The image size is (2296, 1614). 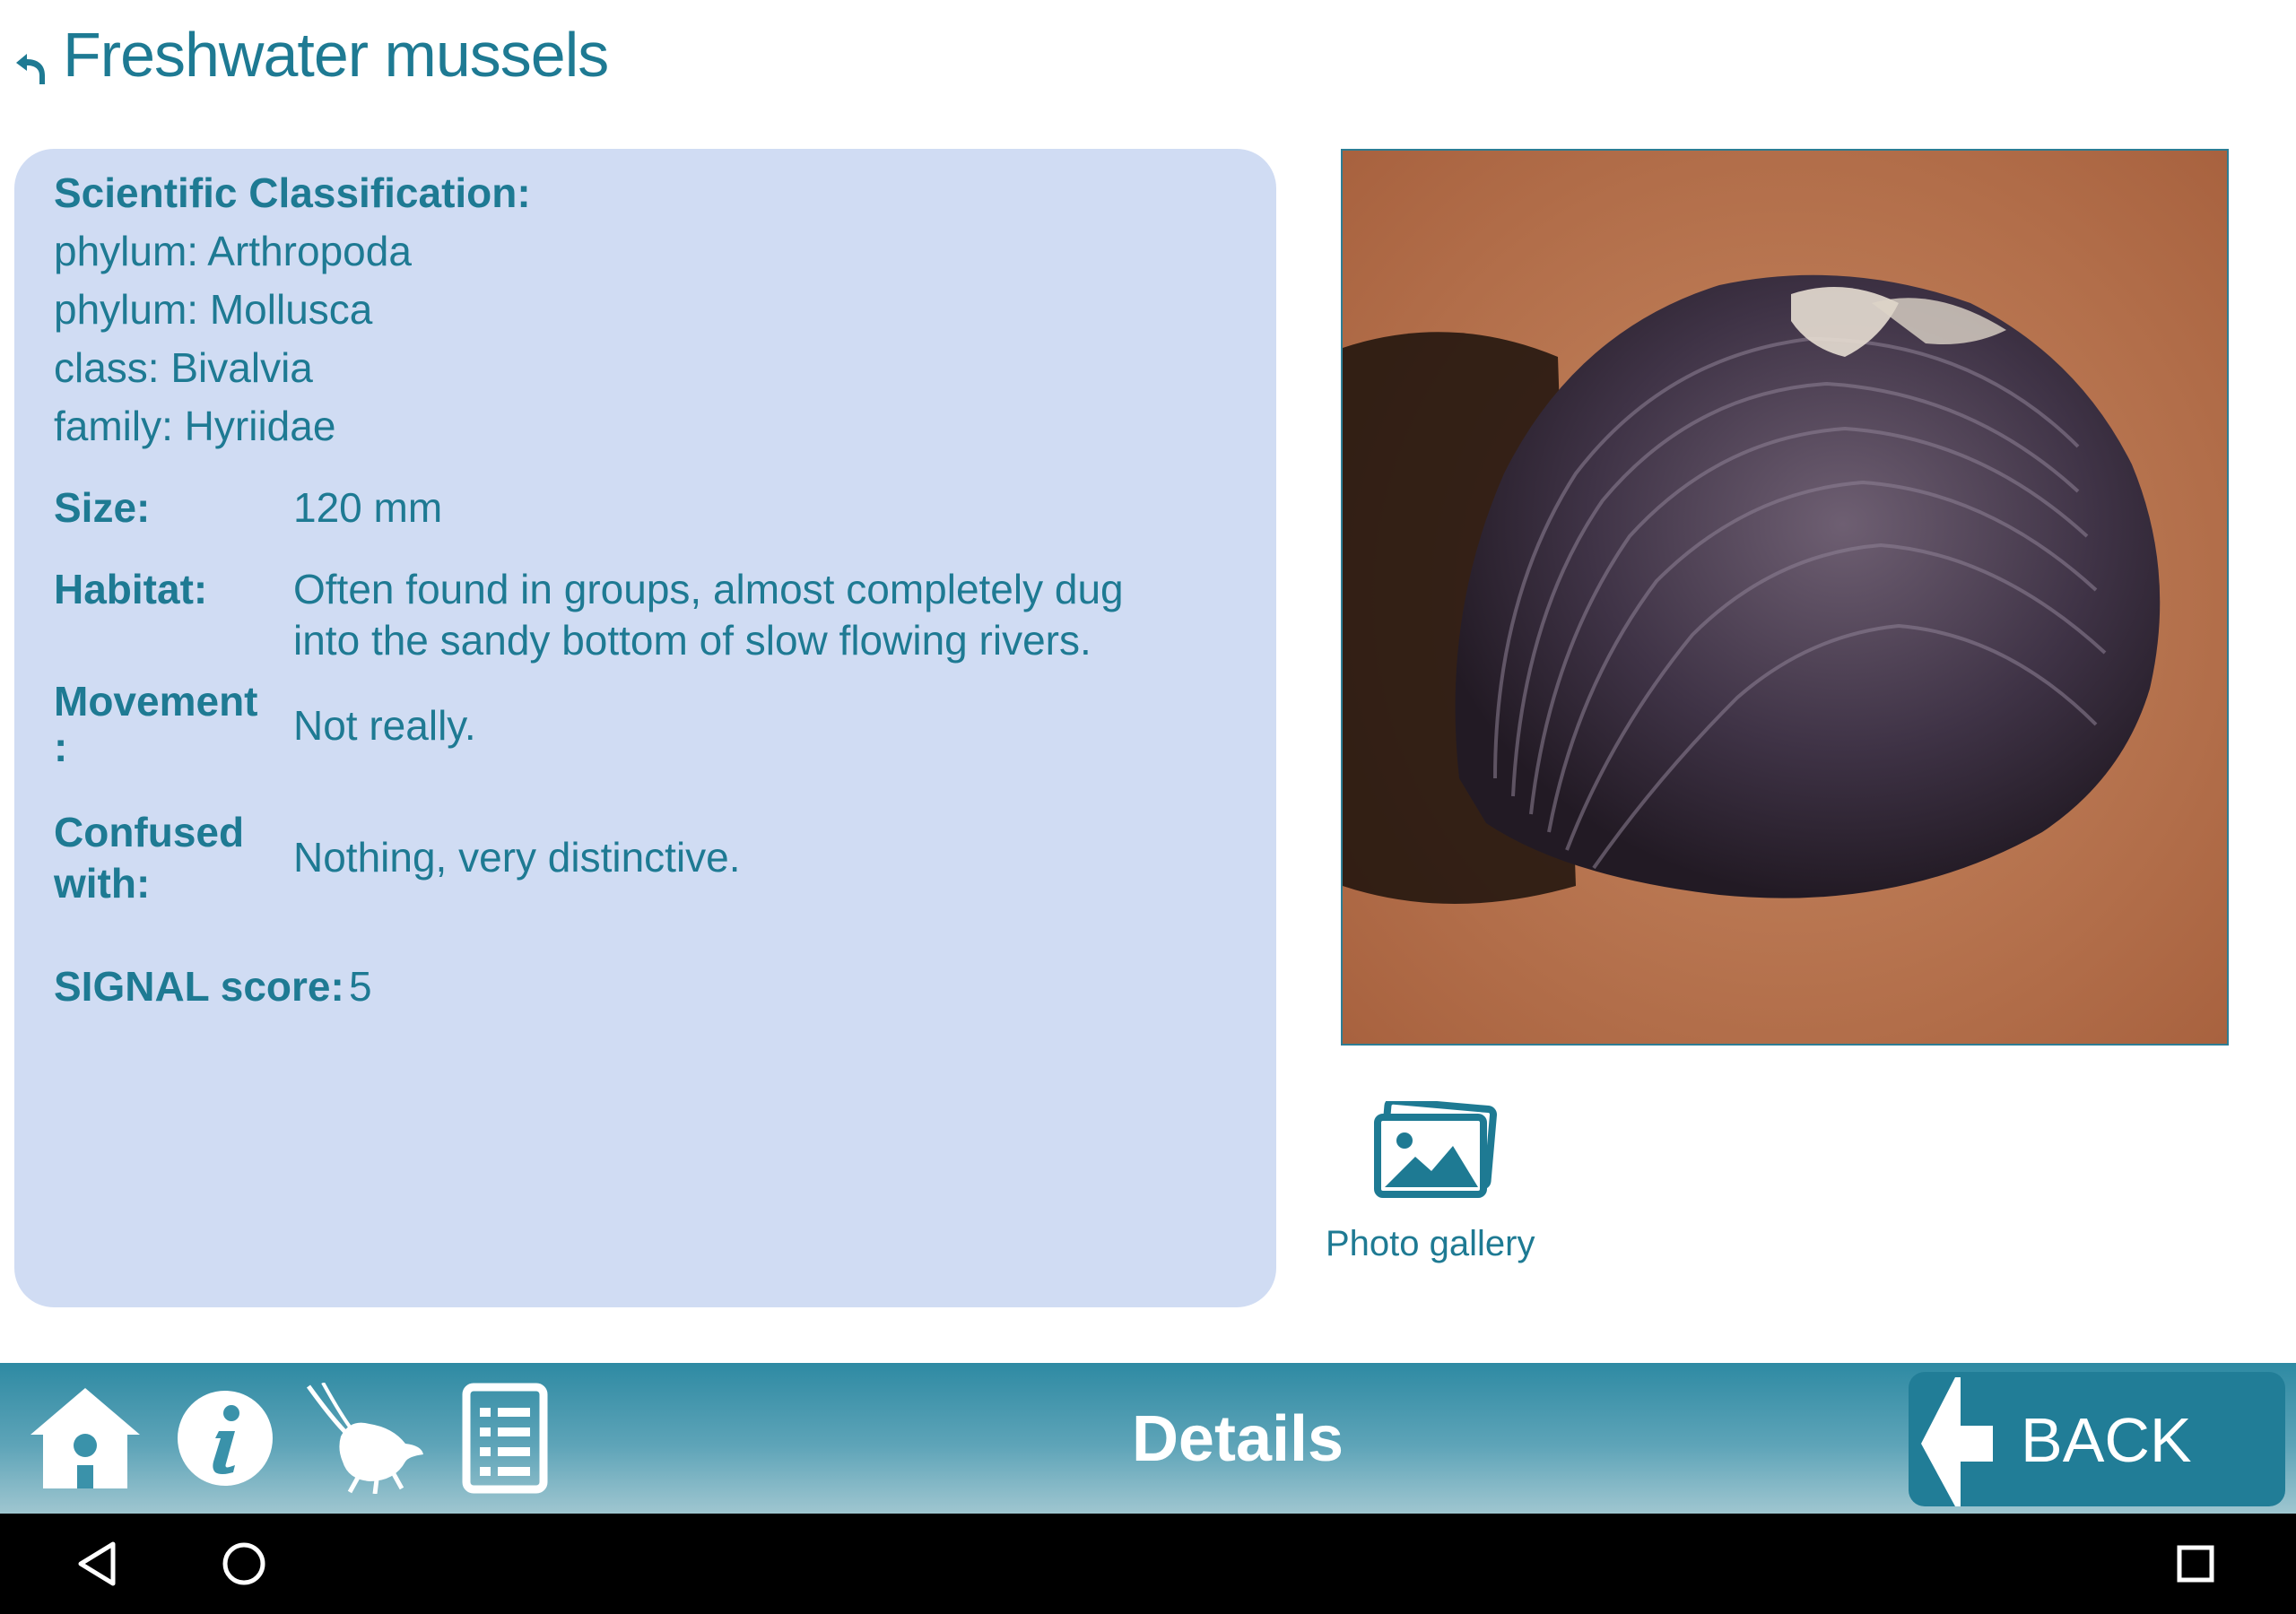 I want to click on photo-gallery-icon, so click(x=1436, y=1149).